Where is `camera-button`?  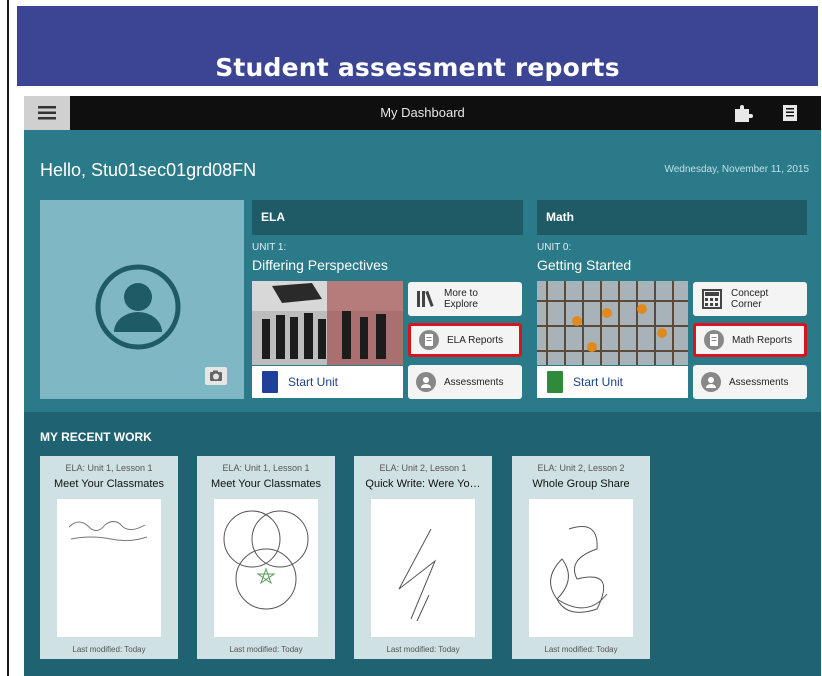 camera-button is located at coordinates (216, 376).